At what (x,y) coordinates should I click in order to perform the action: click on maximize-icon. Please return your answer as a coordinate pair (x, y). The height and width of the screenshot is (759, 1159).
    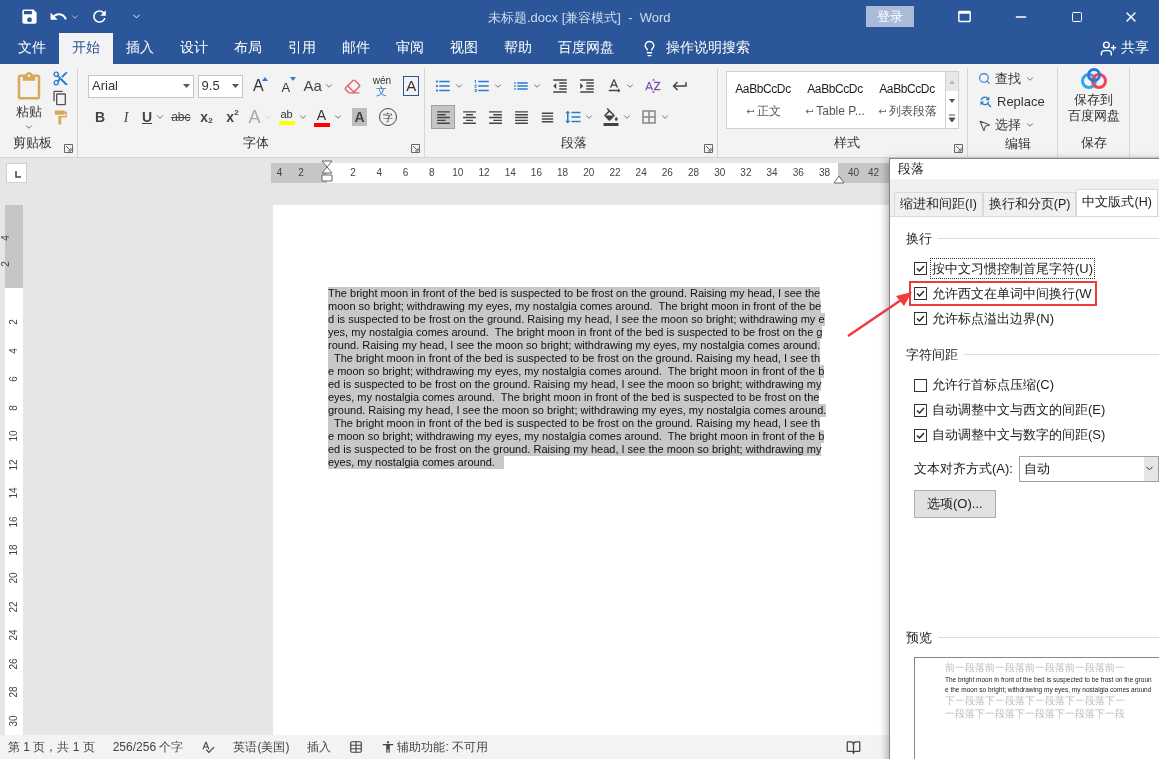
    Looking at the image, I should click on (1077, 16).